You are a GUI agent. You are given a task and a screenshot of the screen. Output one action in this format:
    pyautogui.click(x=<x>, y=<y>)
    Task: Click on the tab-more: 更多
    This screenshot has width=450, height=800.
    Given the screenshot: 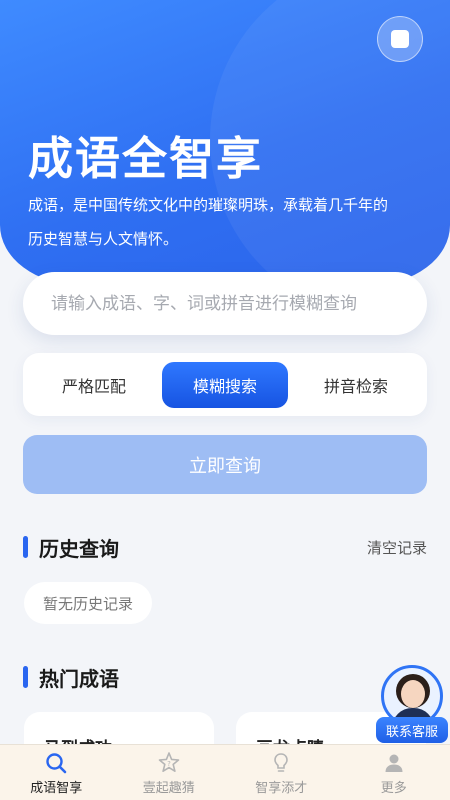 What is the action you would take?
    pyautogui.click(x=394, y=772)
    